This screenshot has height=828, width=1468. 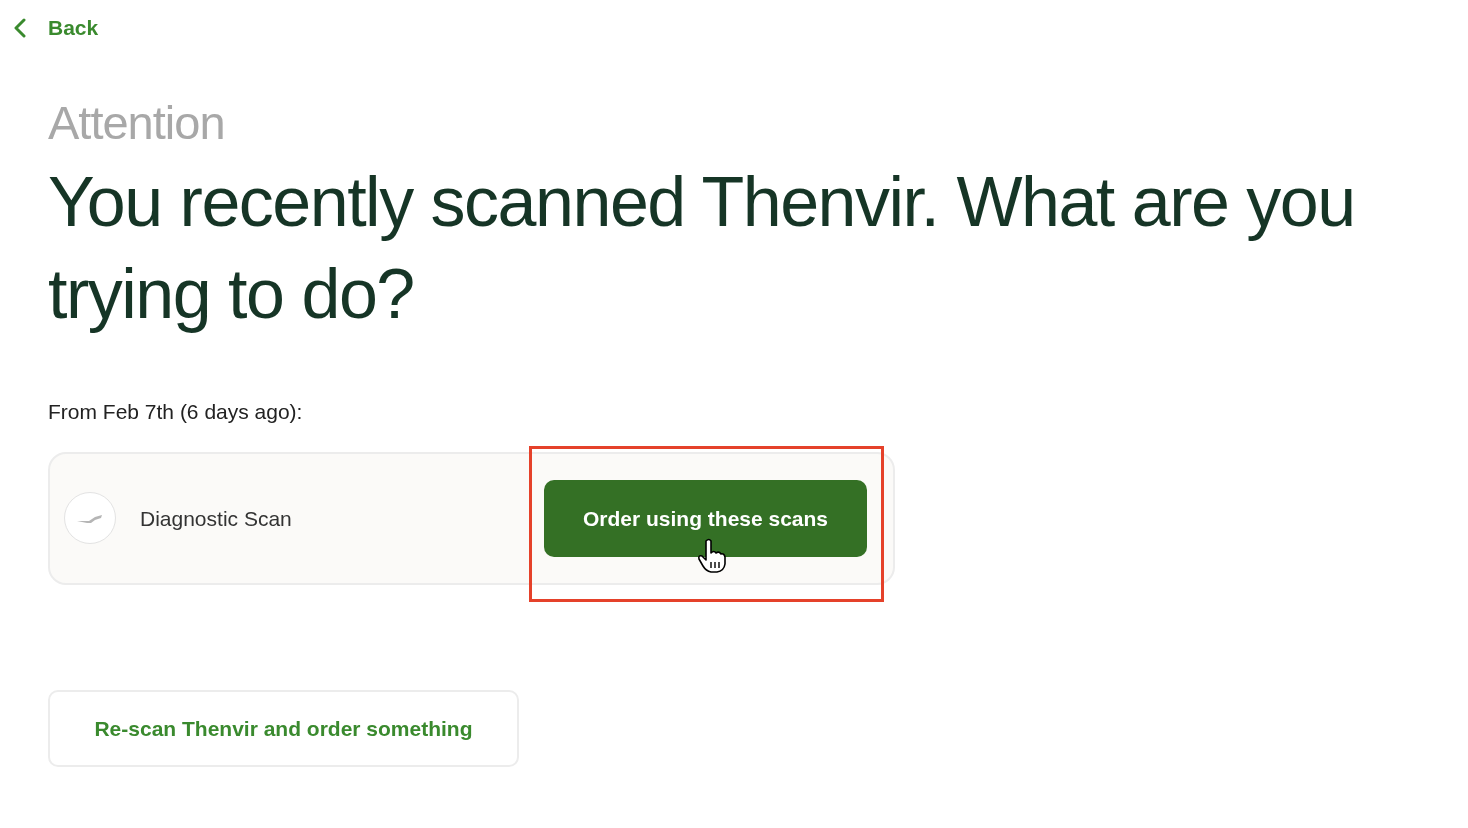 I want to click on eyebrow-title: Attention, so click(x=137, y=122).